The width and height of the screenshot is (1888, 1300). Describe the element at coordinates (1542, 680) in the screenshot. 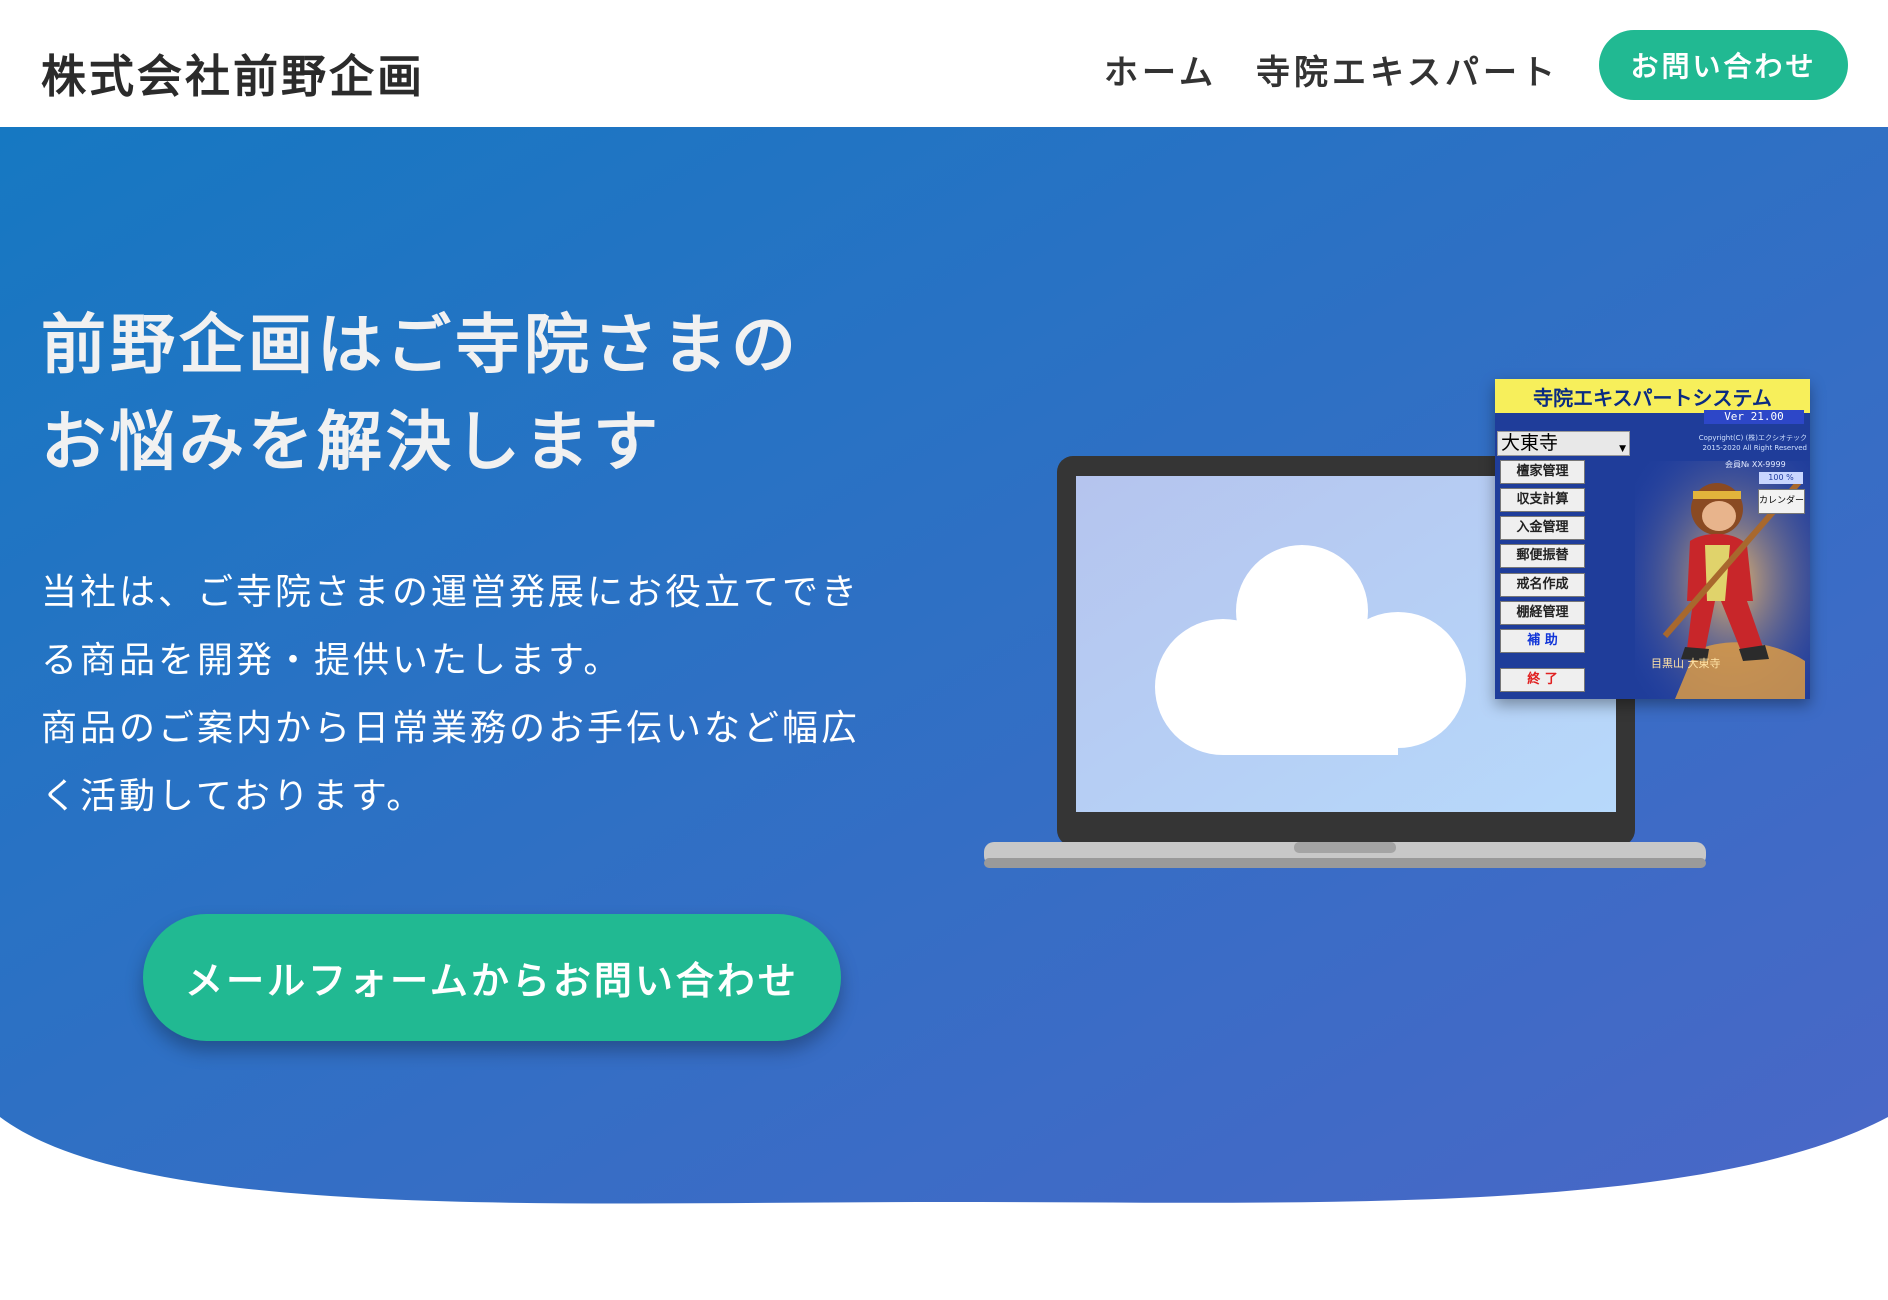

I see `exit-button: 終 了` at that location.